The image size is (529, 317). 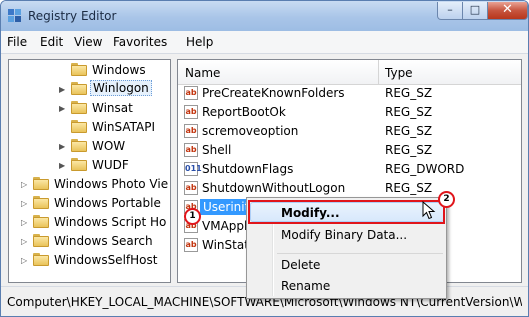 I want to click on tree-item-label: WinSATAPI, so click(x=124, y=127).